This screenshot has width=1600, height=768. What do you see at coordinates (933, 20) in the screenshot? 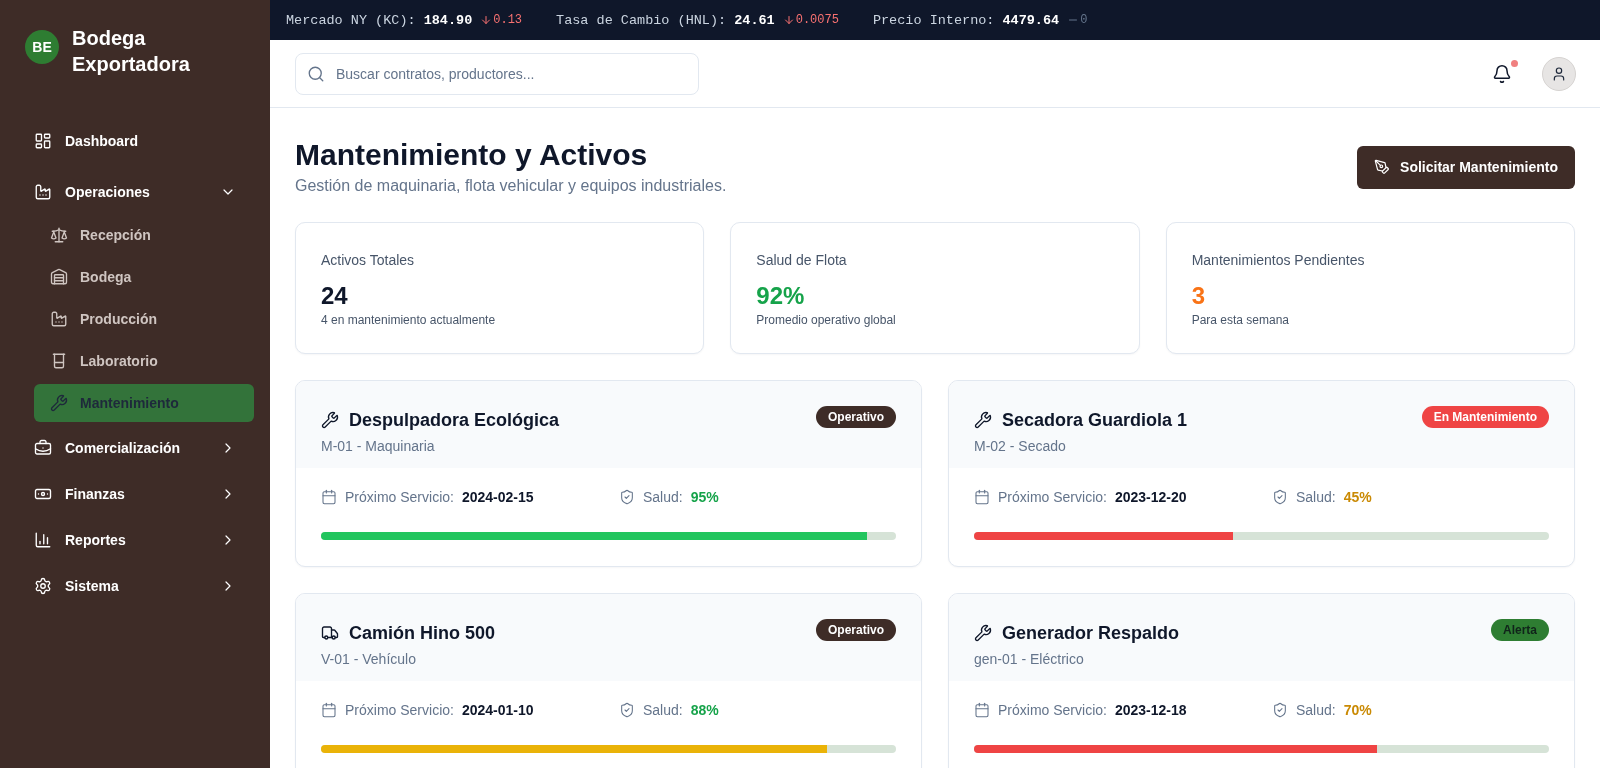
I see `ticker-label: Precio Interno:` at bounding box center [933, 20].